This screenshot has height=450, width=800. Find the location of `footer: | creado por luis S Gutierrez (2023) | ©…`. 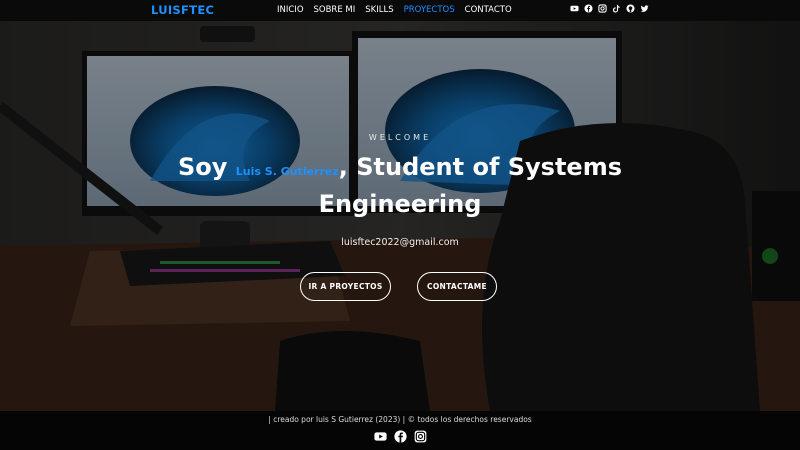

footer: | creado por luis S Gutierrez (2023) | ©… is located at coordinates (400, 430).